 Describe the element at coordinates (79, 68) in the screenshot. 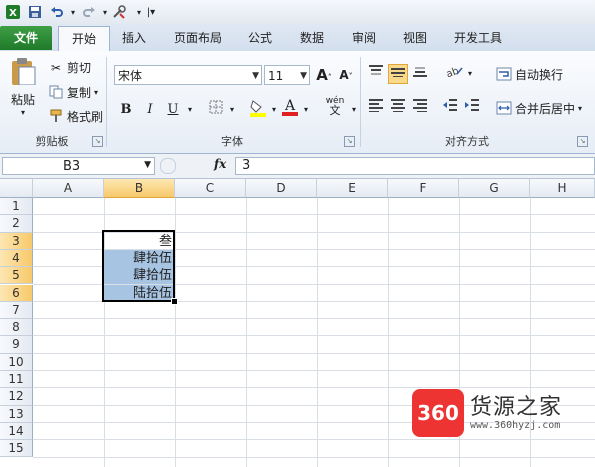

I see `cut-label: 剪切` at that location.